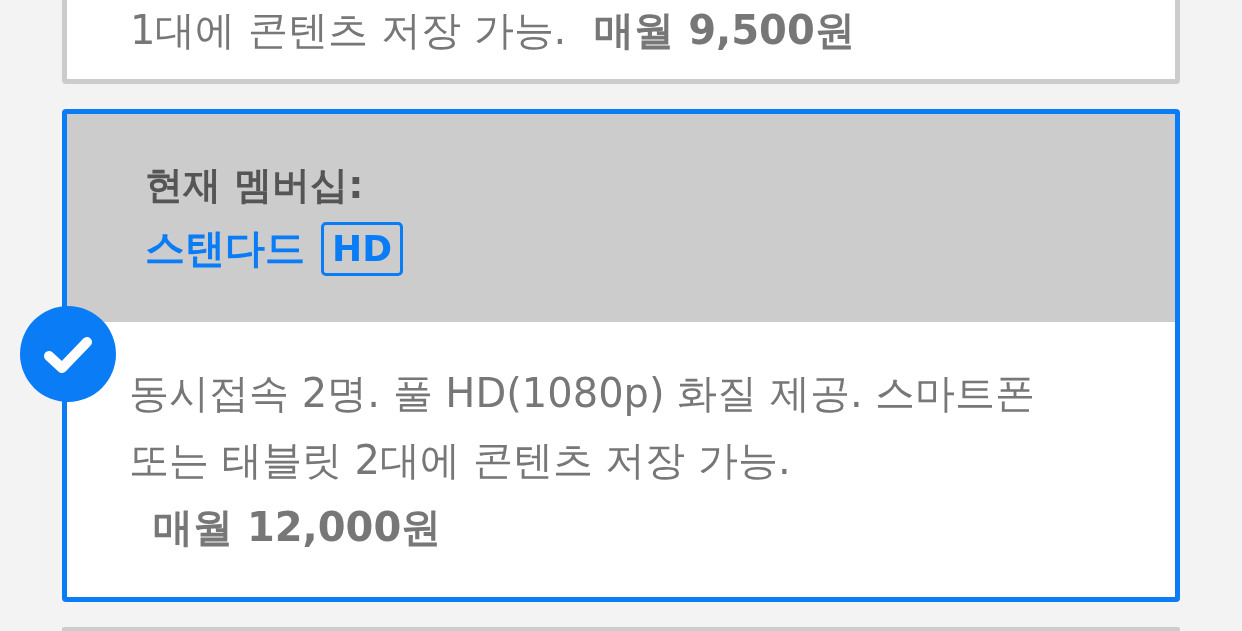 The image size is (1242, 631). I want to click on plan-description: 동시접속 2명. 풀 HD(1080p) 화질 제공. 스마트폰 또는 태블릿 2대에 콘텐츠 저장 가능., so click(582, 426).